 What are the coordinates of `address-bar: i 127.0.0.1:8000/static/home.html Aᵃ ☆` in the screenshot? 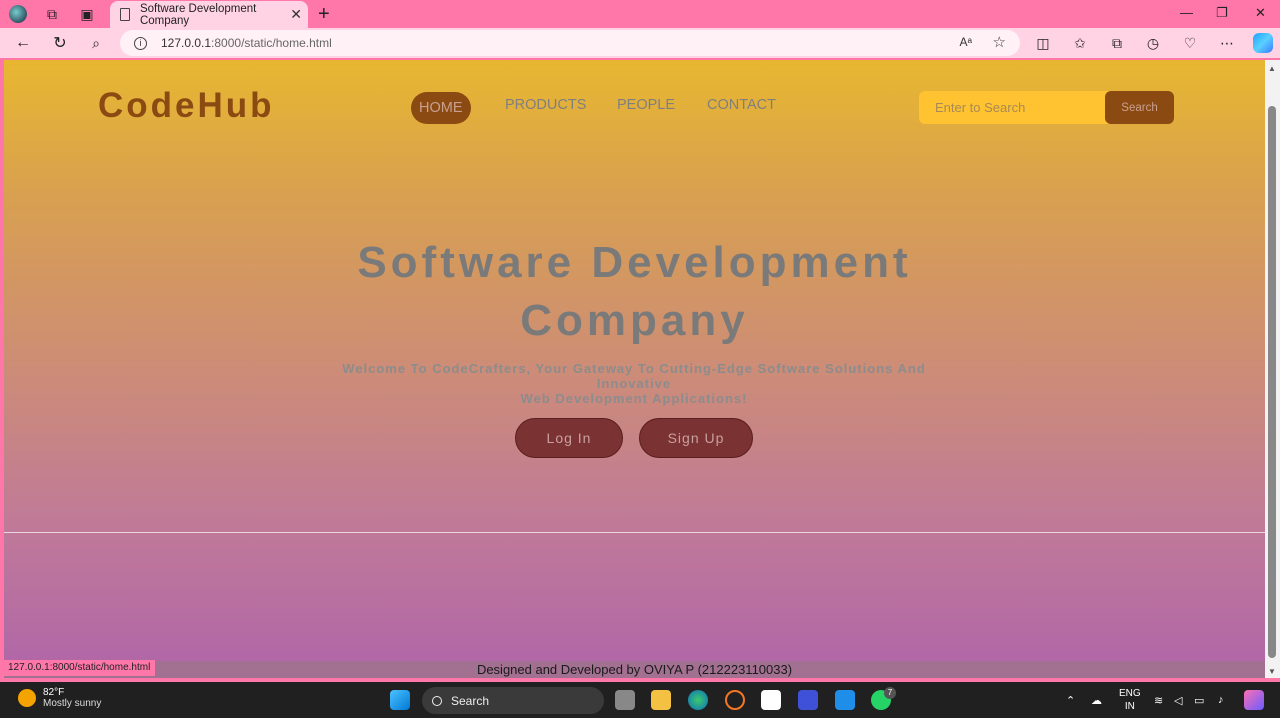 It's located at (570, 43).